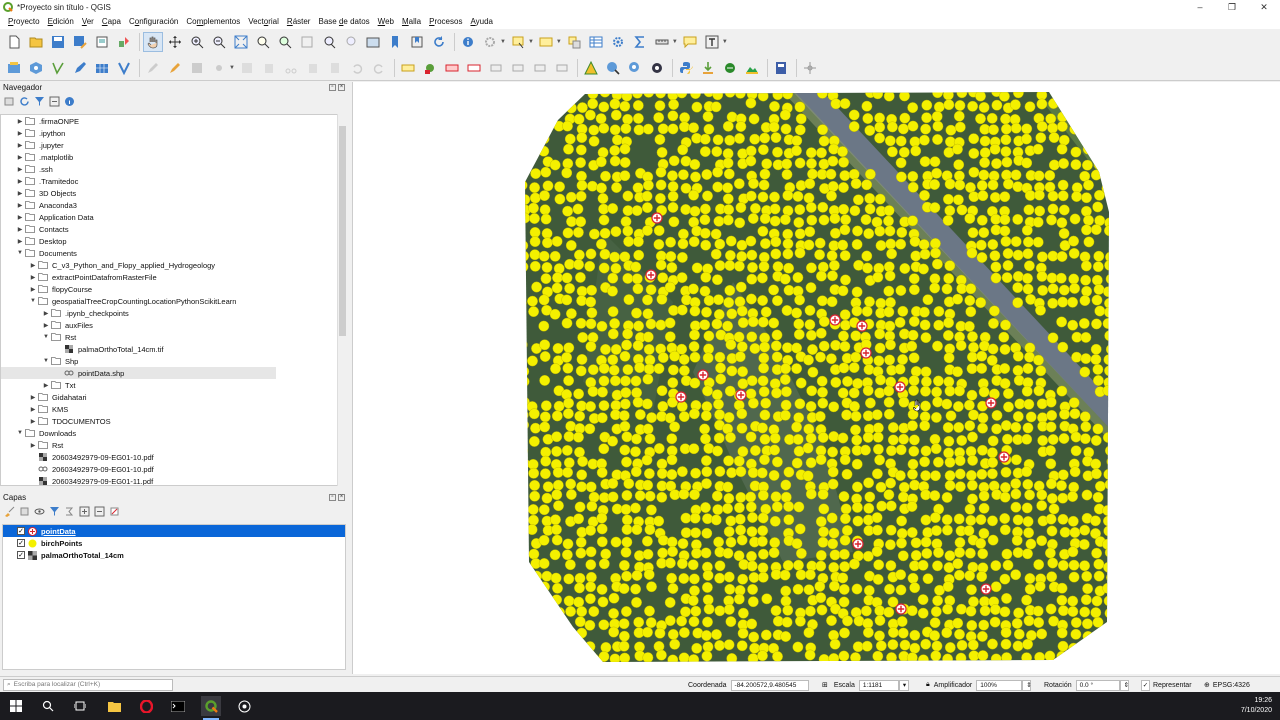  Describe the element at coordinates (291, 68) in the screenshot. I see `cut-features-button` at that location.